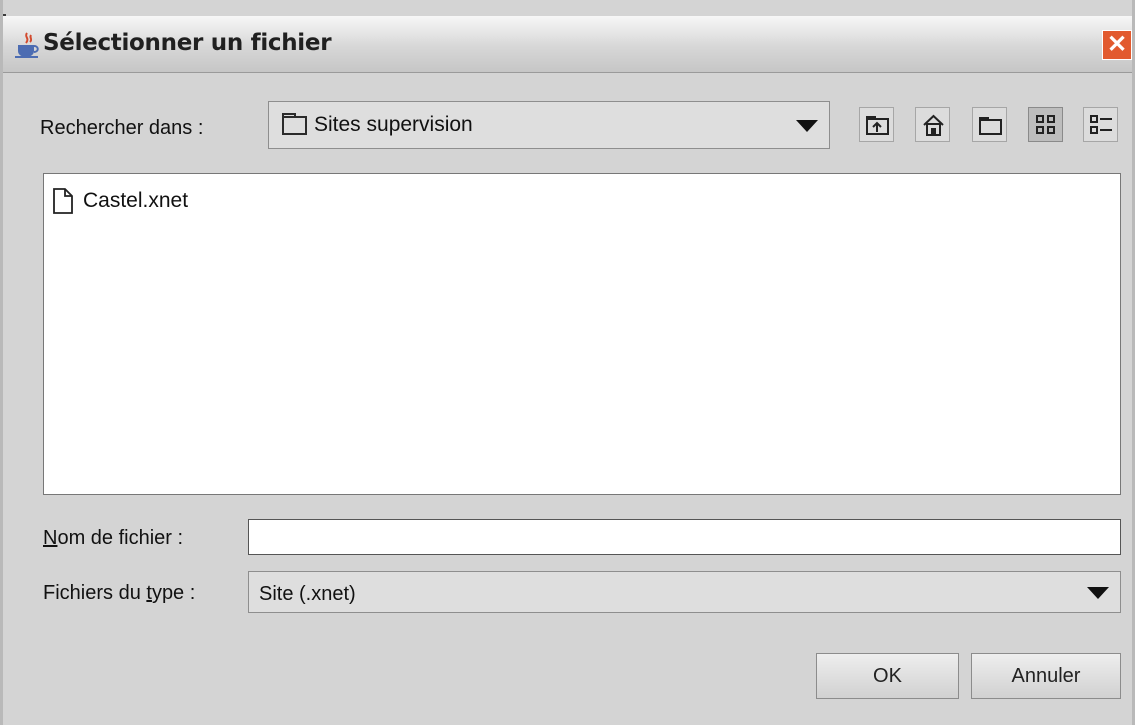 This screenshot has height=725, width=1135. I want to click on java-cup-icon, so click(27, 45).